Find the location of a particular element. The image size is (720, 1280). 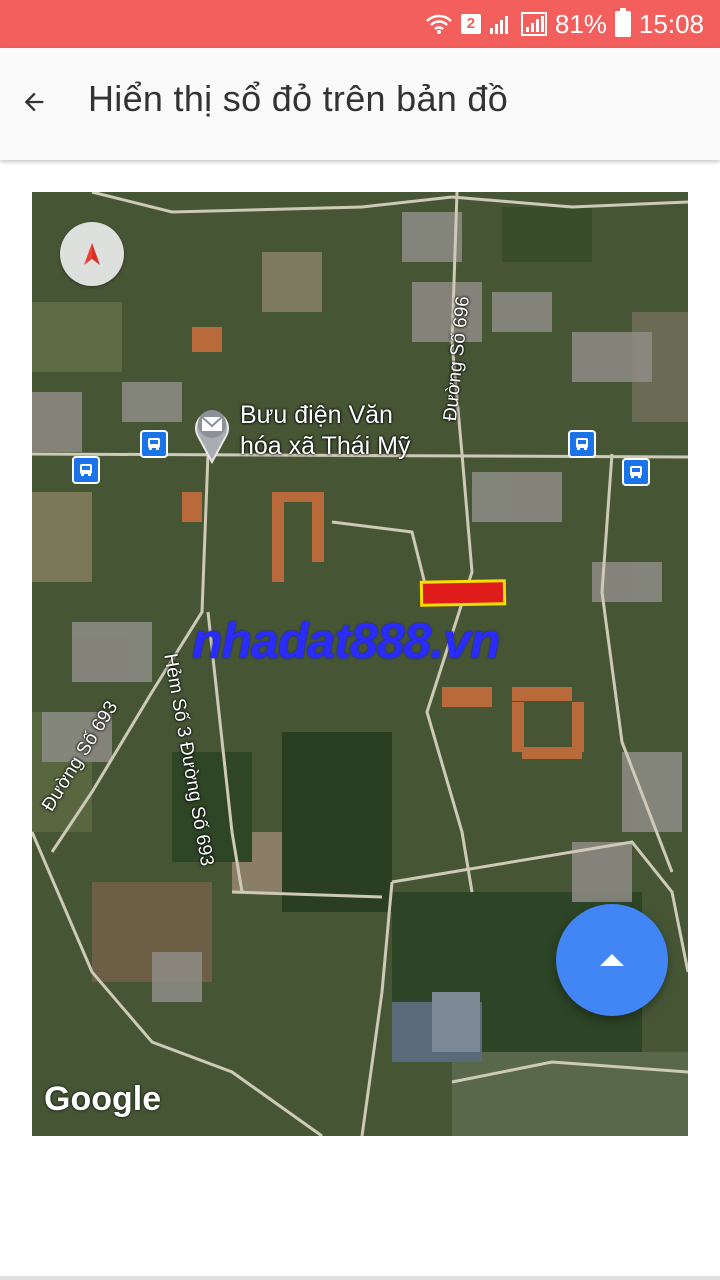

app-bar: Hiển thị sổ đỏ trên bản đồ is located at coordinates (360, 104).